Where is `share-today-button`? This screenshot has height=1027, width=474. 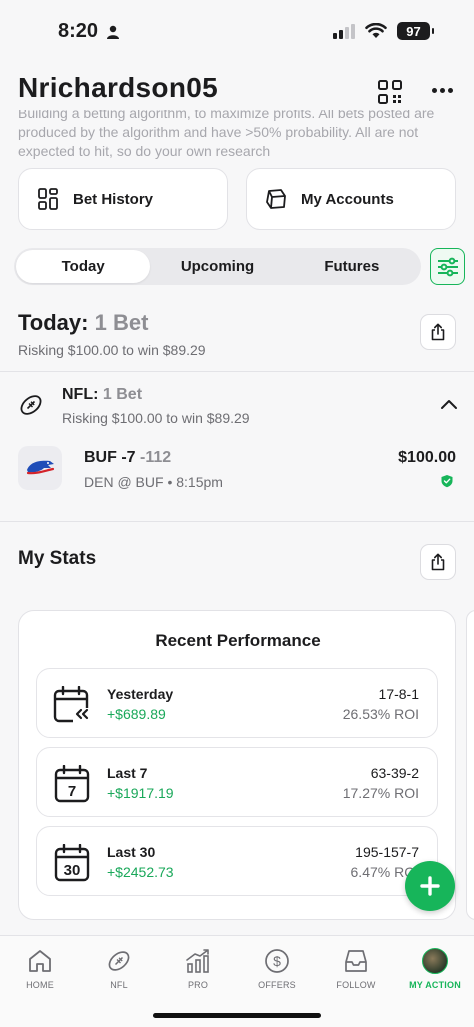
share-today-button is located at coordinates (438, 332).